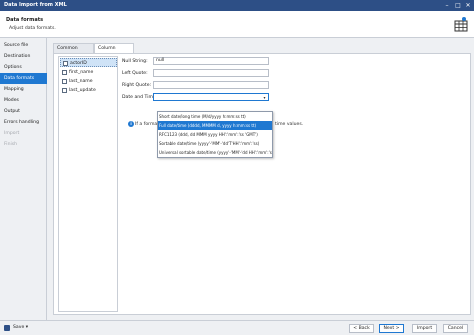  I want to click on info-text-suffix: time values., so click(289, 124).